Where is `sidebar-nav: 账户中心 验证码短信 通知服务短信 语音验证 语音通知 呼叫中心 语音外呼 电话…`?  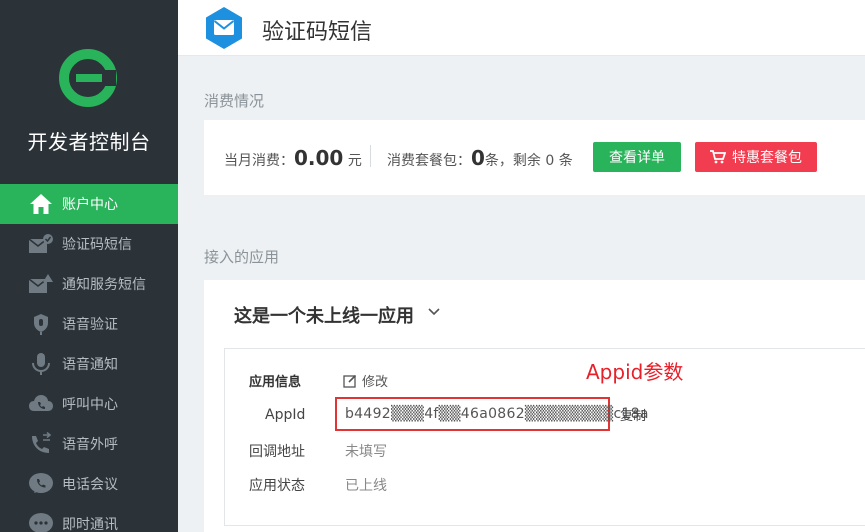 sidebar-nav: 账户中心 验证码短信 通知服务短信 语音验证 语音通知 呼叫中心 语音外呼 电话… is located at coordinates (89, 358).